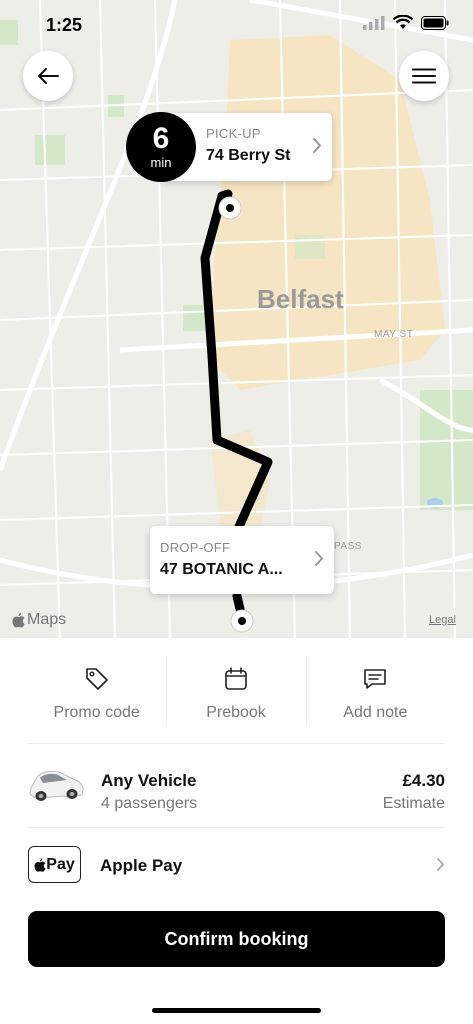 Image resolution: width=473 pixels, height=1024 pixels. Describe the element at coordinates (236, 1010) in the screenshot. I see `home-indicator` at that location.